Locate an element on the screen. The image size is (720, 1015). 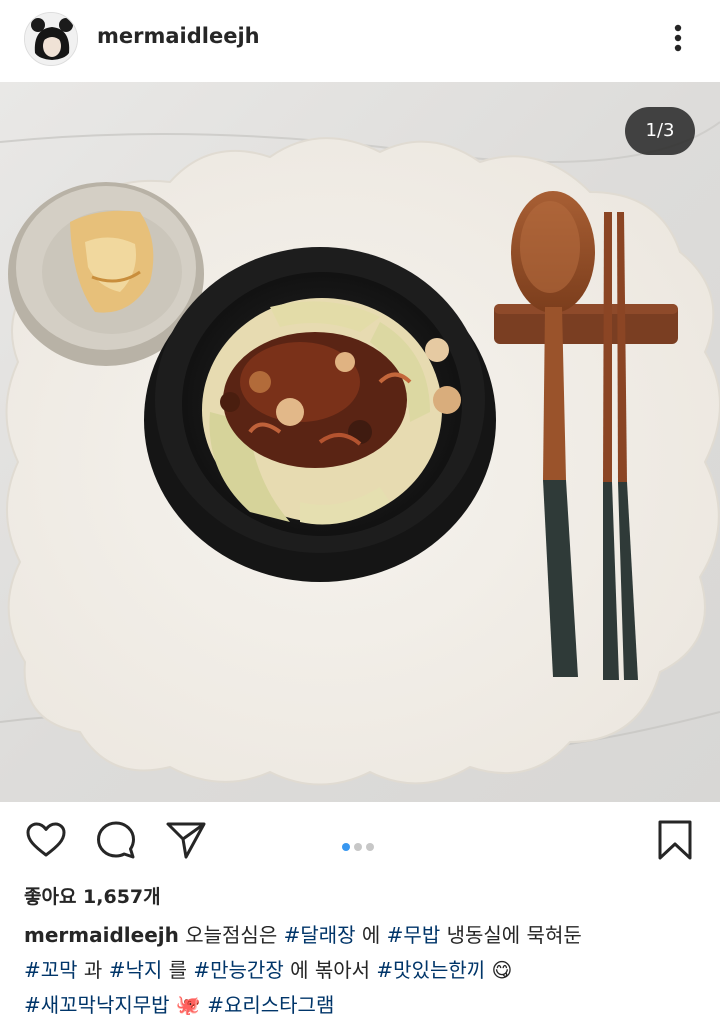
share-icon is located at coordinates (186, 840).